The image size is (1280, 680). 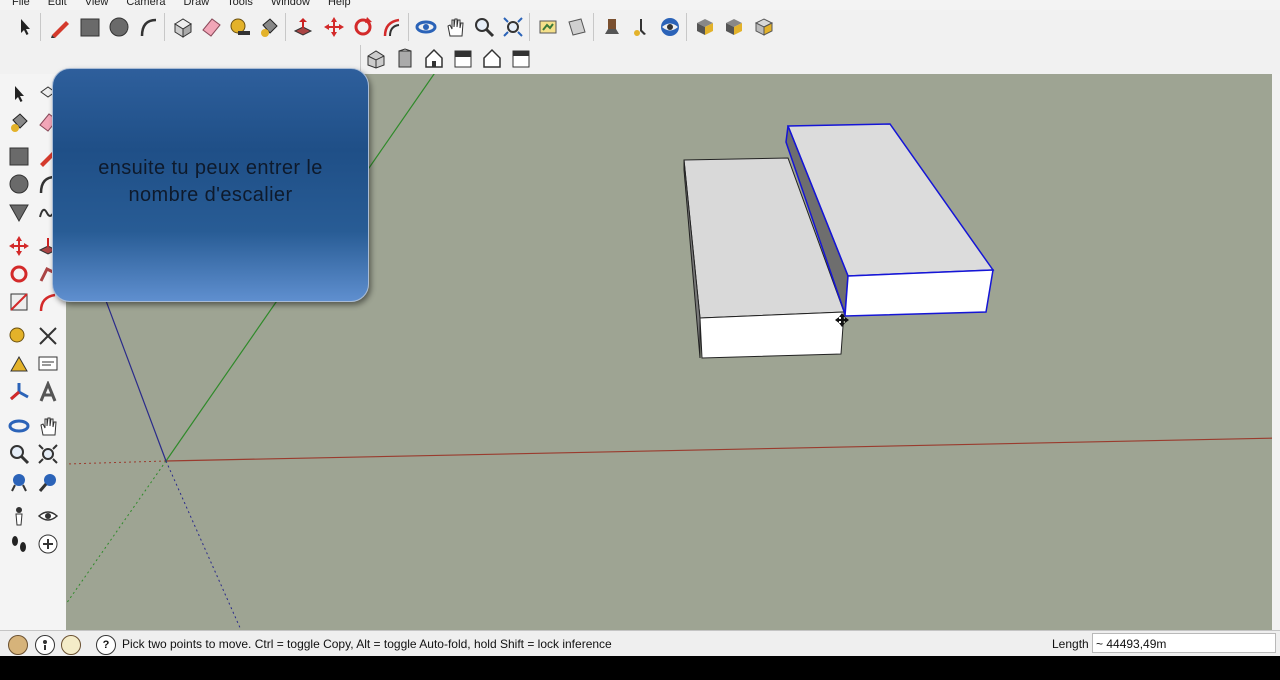 I want to click on main-toolbar, so click(x=640, y=27).